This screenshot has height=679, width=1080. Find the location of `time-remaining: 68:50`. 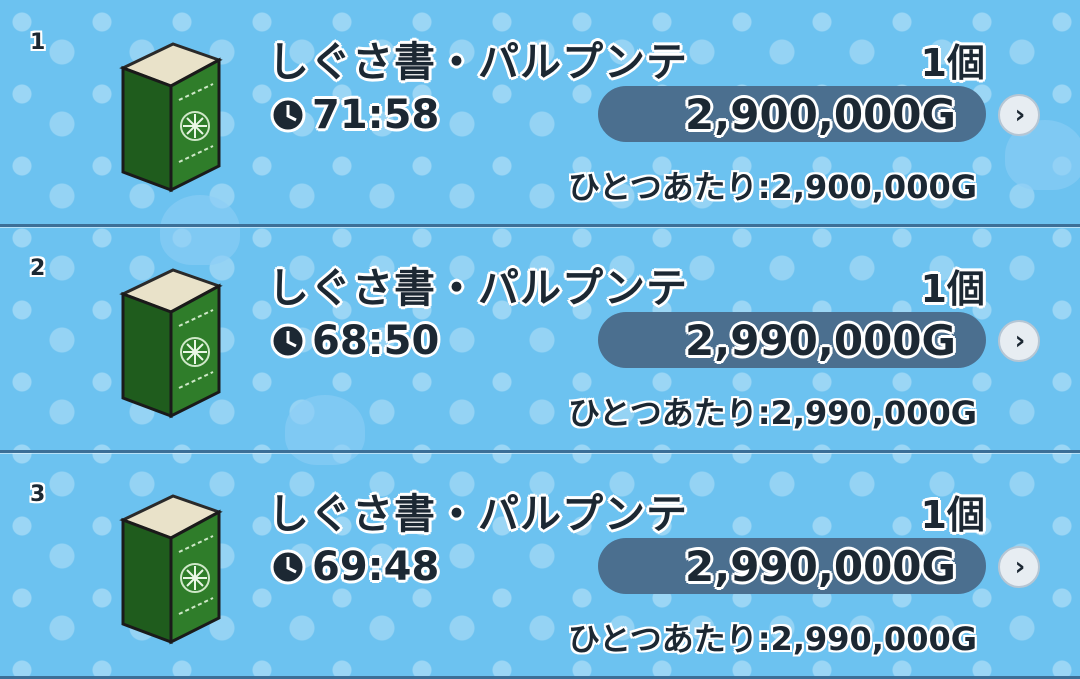

time-remaining: 68:50 is located at coordinates (353, 341).